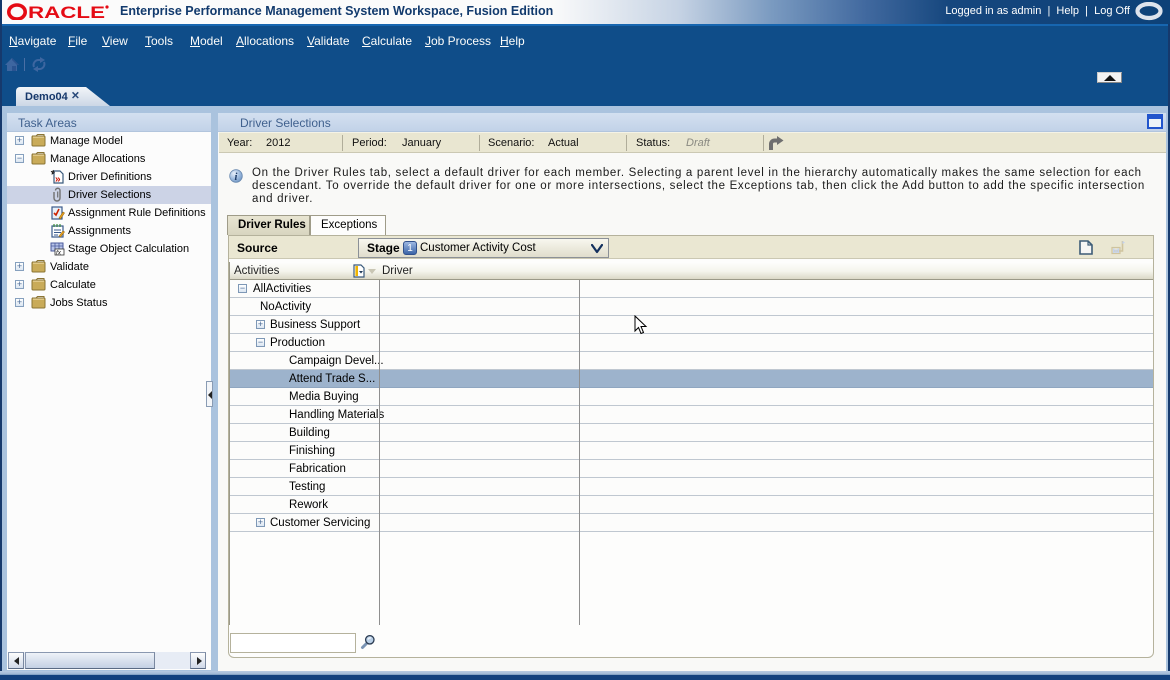 This screenshot has width=1170, height=680. Describe the element at coordinates (236, 177) in the screenshot. I see `svg-text: i` at that location.